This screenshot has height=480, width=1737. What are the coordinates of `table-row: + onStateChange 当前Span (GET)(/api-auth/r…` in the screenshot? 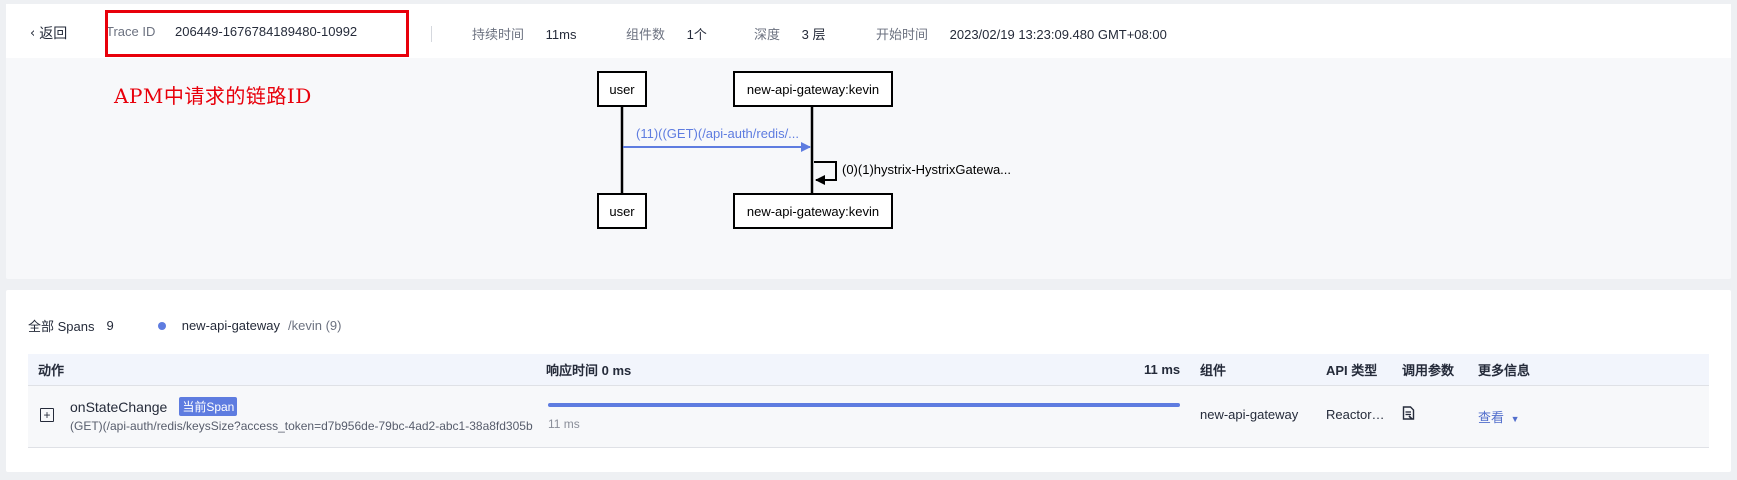 It's located at (868, 417).